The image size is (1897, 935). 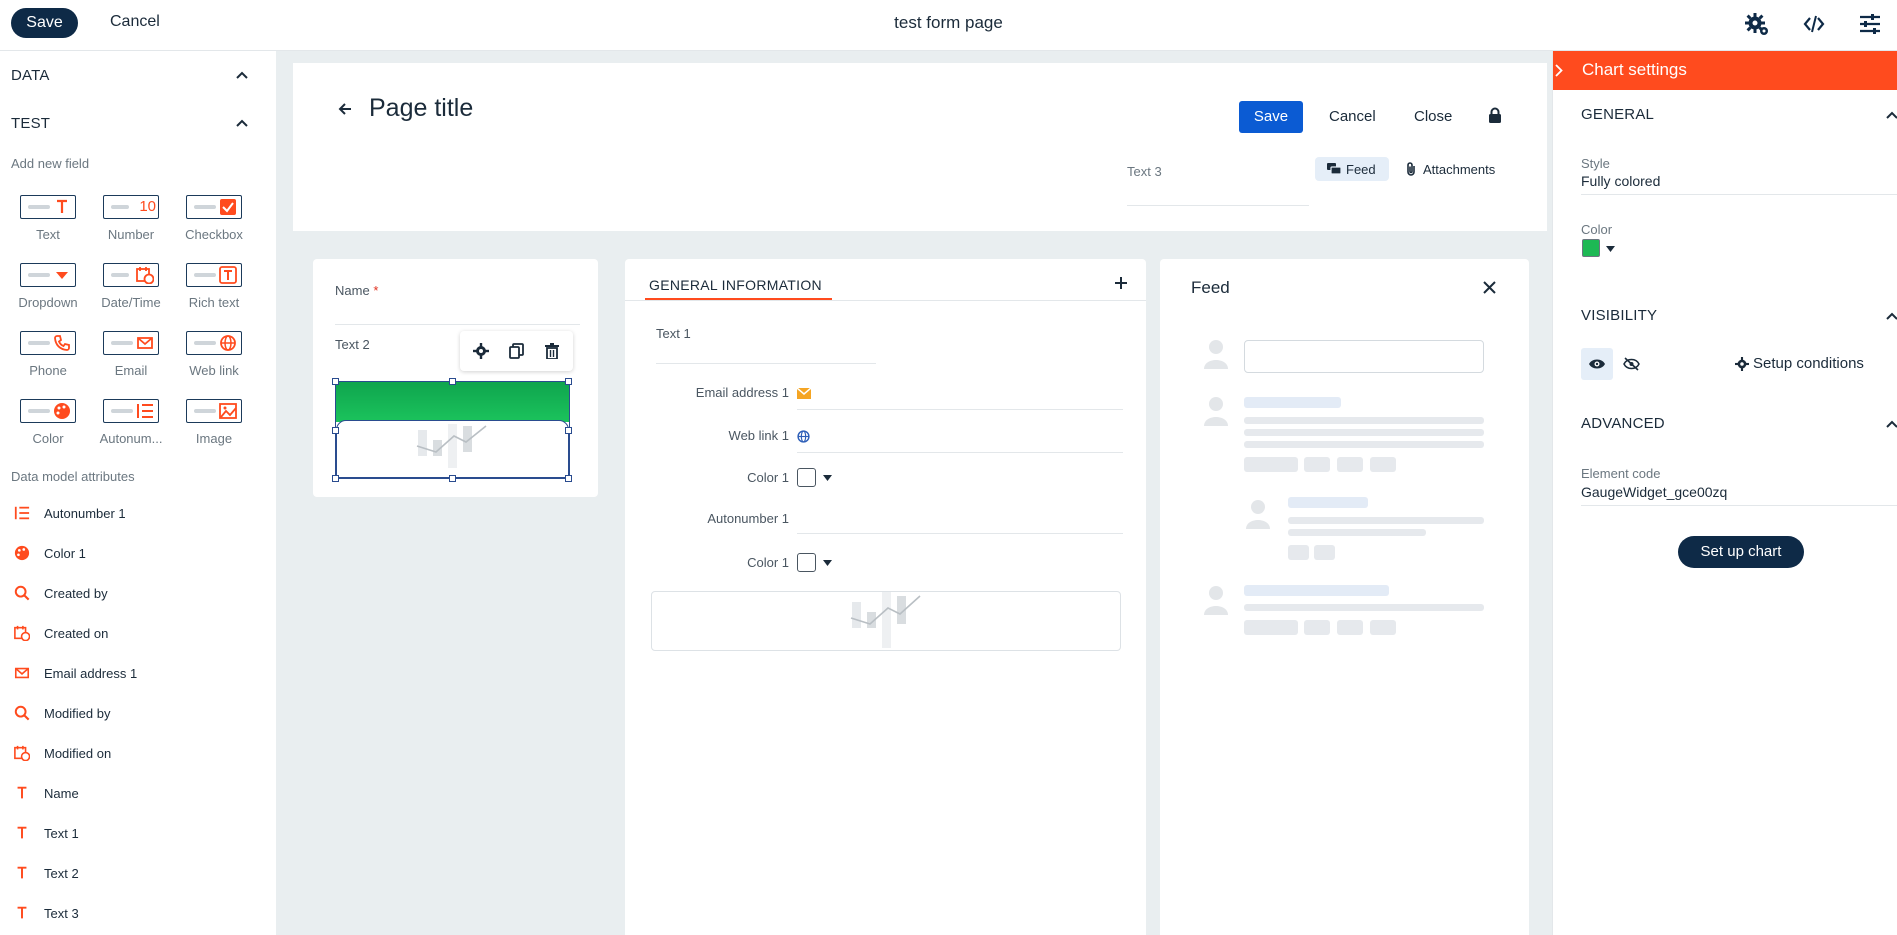 I want to click on arrow-left-icon, so click(x=345, y=109).